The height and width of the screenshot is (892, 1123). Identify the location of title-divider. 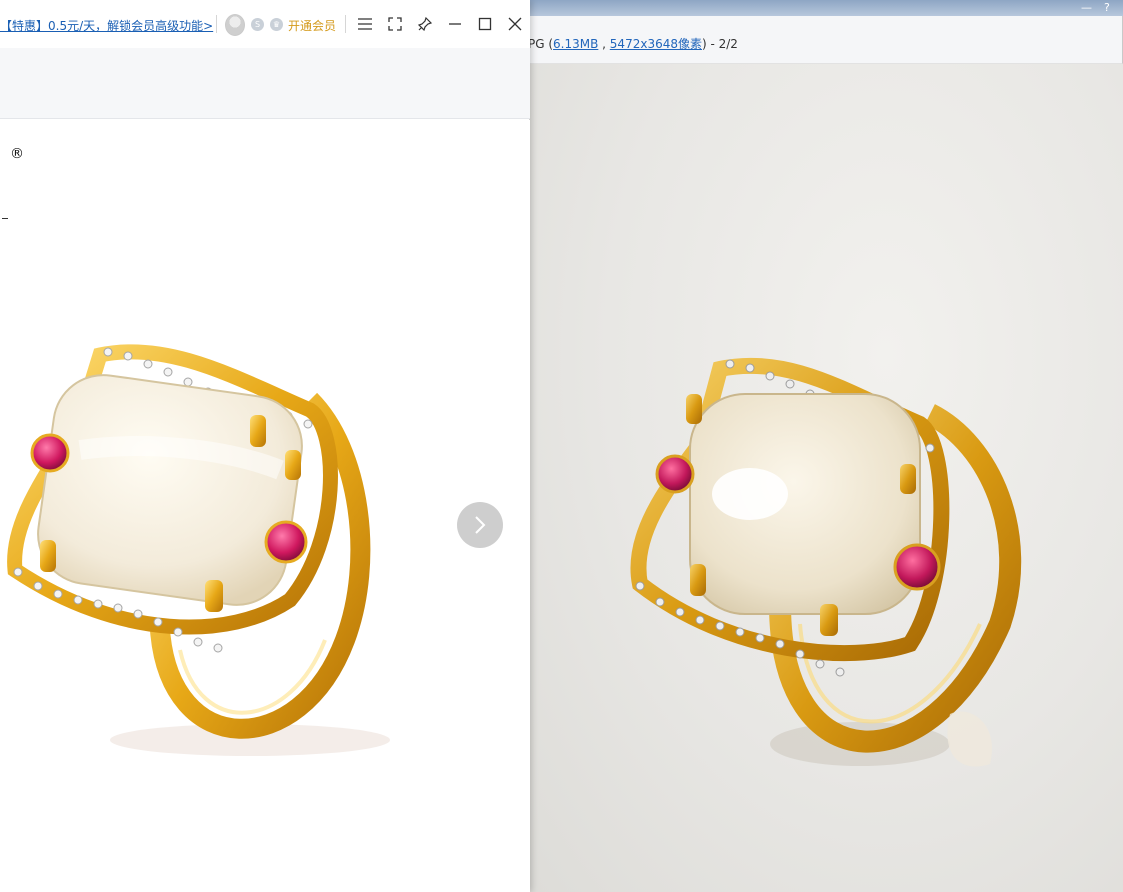
(216, 24).